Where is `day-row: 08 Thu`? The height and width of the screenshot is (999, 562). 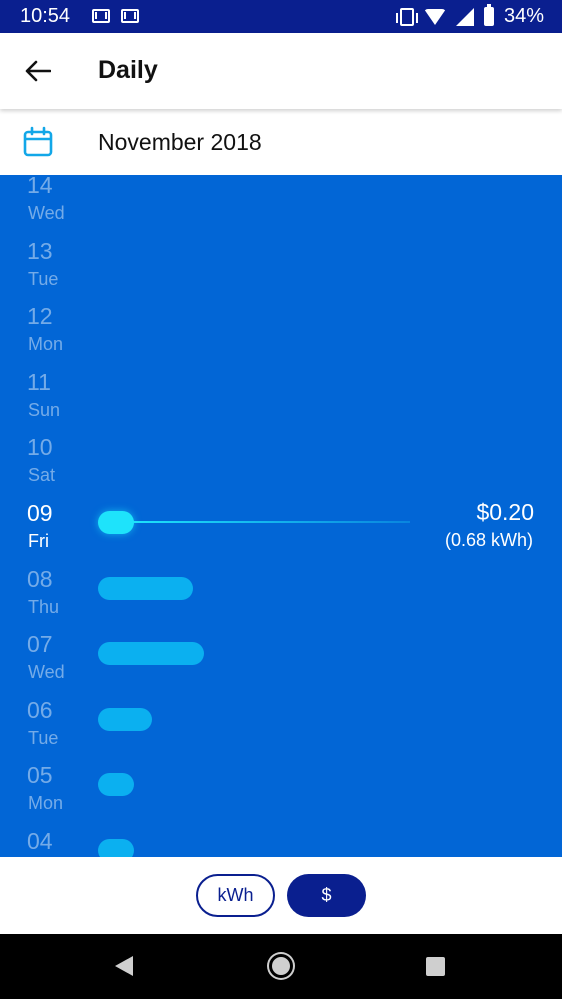
day-row: 08 Thu is located at coordinates (281, 599).